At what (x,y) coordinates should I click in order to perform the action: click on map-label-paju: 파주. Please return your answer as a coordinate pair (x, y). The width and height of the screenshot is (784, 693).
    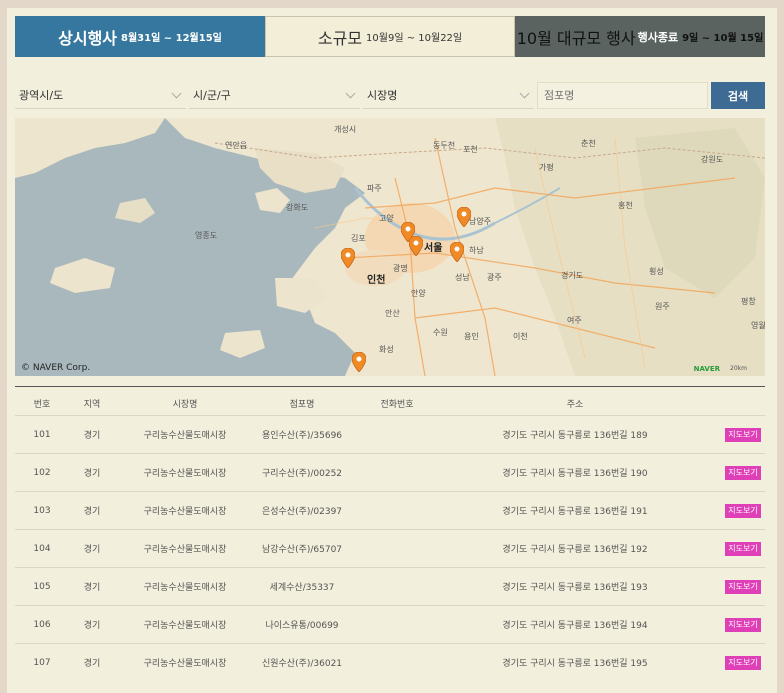
    Looking at the image, I should click on (374, 188).